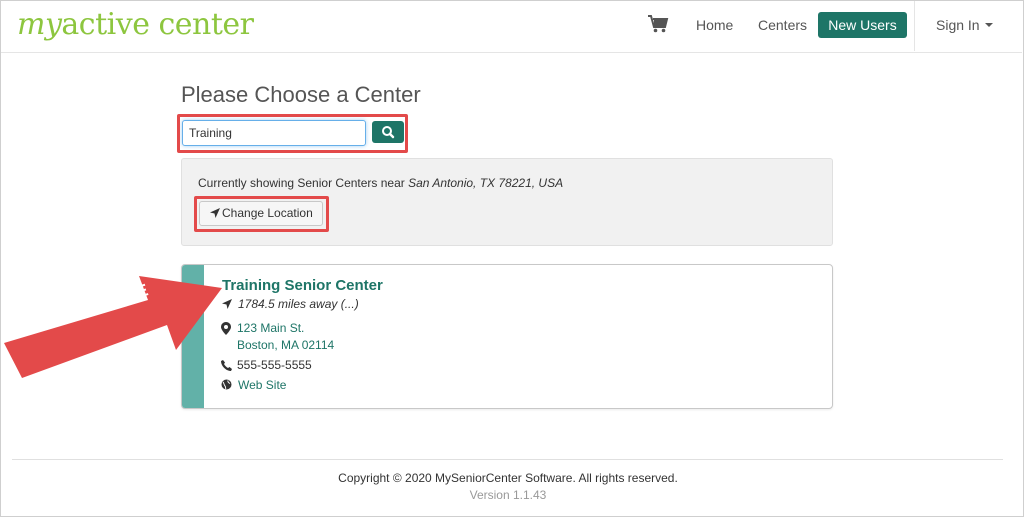 This screenshot has width=1024, height=517. I want to click on logo: myactive center, so click(135, 25).